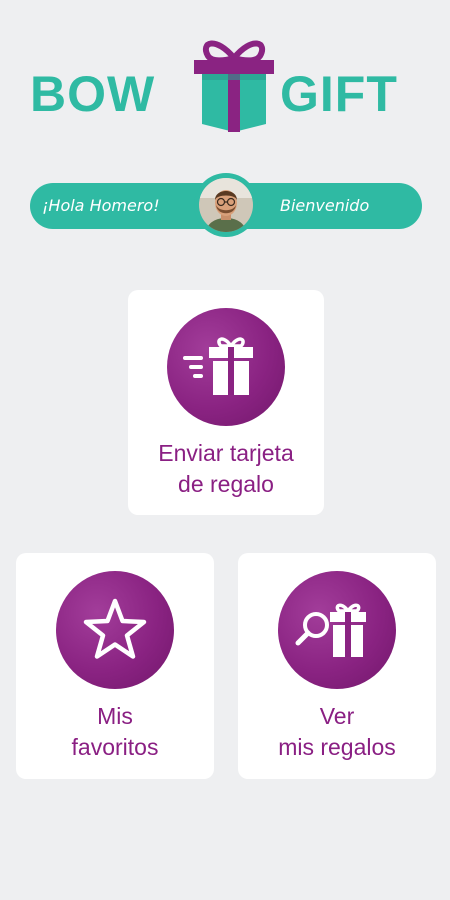 This screenshot has width=450, height=900. I want to click on app-logo: BOW GIFT, so click(226, 84).